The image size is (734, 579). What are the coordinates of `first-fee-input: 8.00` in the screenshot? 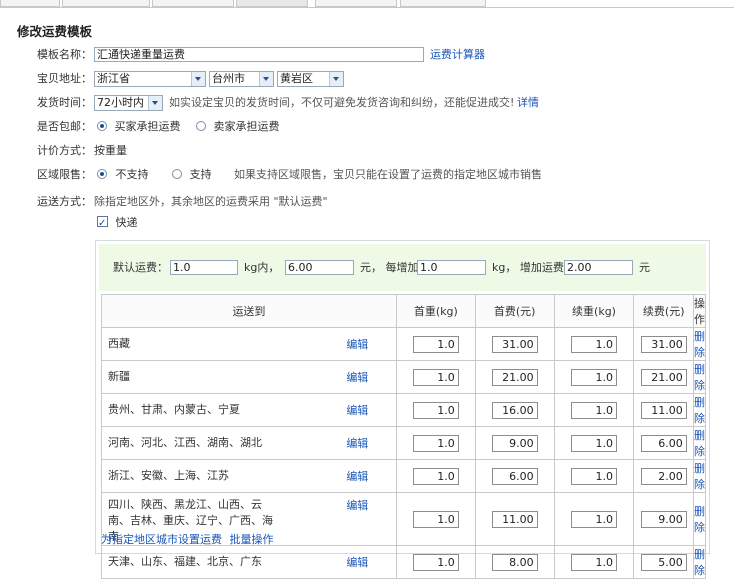 It's located at (514, 562).